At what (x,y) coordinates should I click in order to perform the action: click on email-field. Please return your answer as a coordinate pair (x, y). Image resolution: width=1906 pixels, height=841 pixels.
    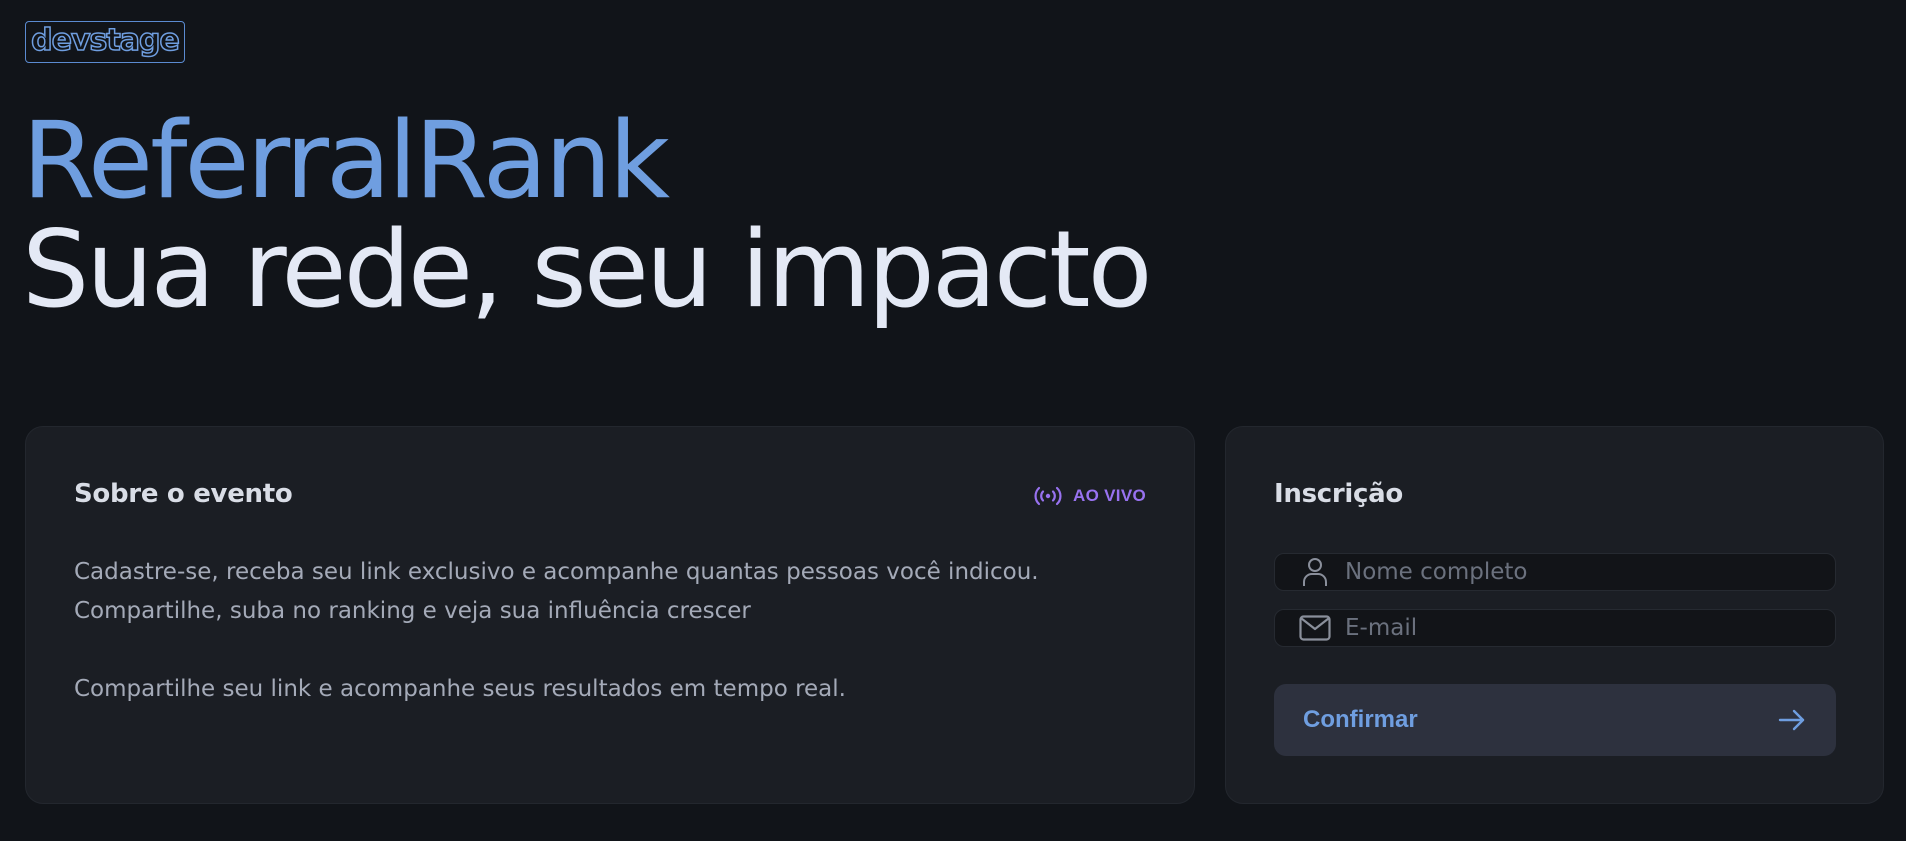
    Looking at the image, I should click on (1555, 628).